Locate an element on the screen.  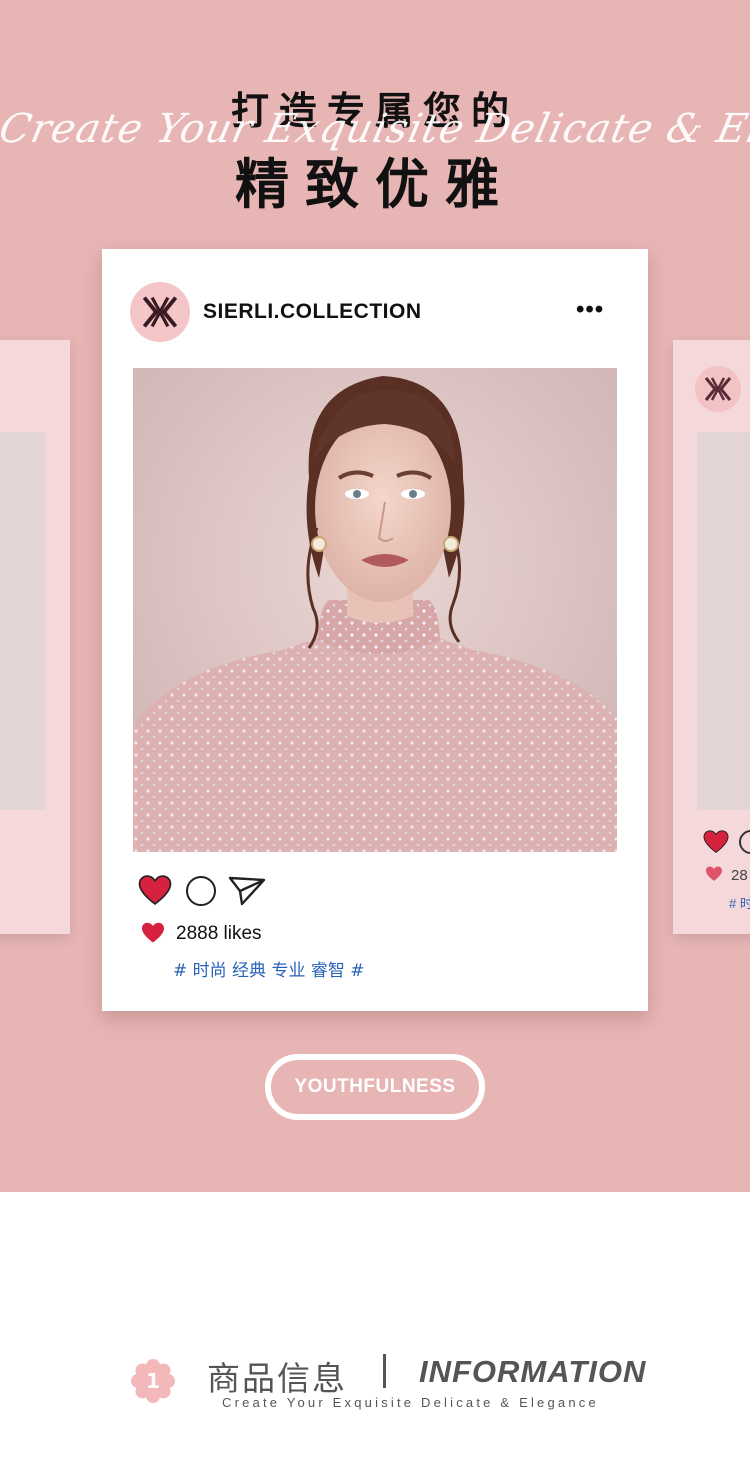
flower-badge-icon: 1 is located at coordinates (153, 1383).